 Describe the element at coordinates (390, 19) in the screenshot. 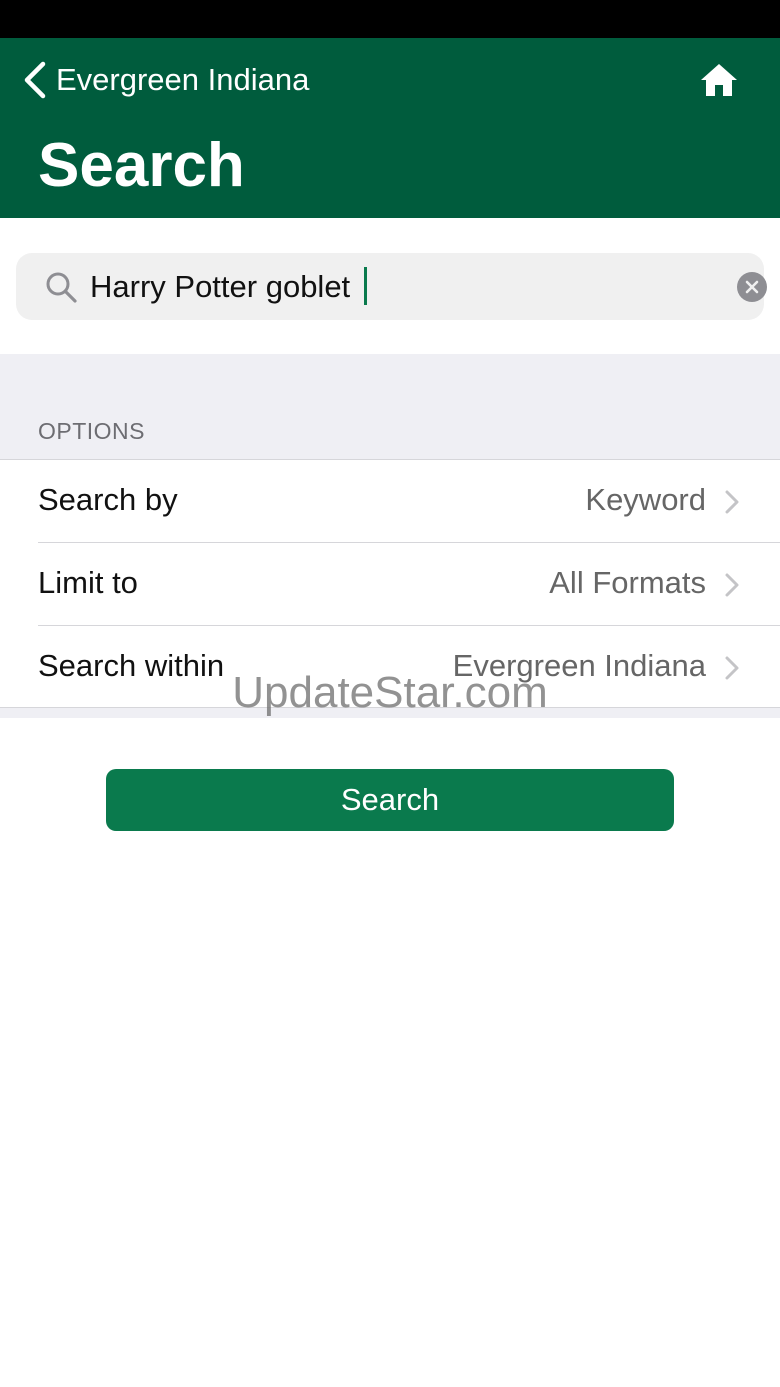

I see `status-bar` at that location.